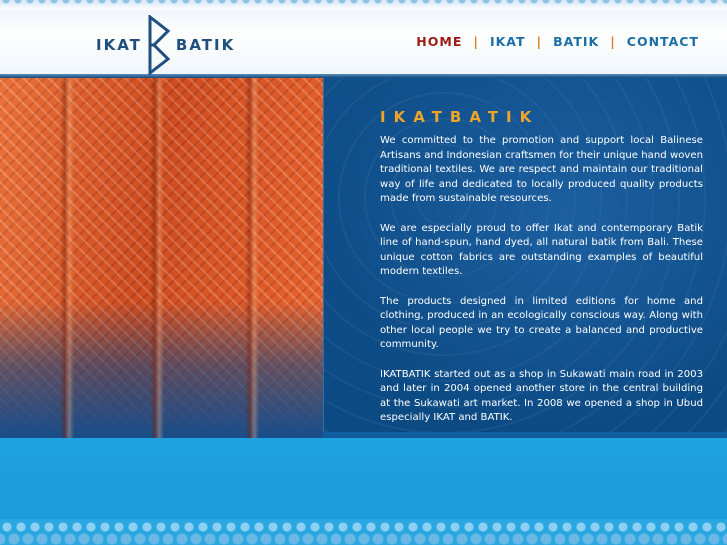  What do you see at coordinates (576, 41) in the screenshot?
I see `nav-batik: BATIK` at bounding box center [576, 41].